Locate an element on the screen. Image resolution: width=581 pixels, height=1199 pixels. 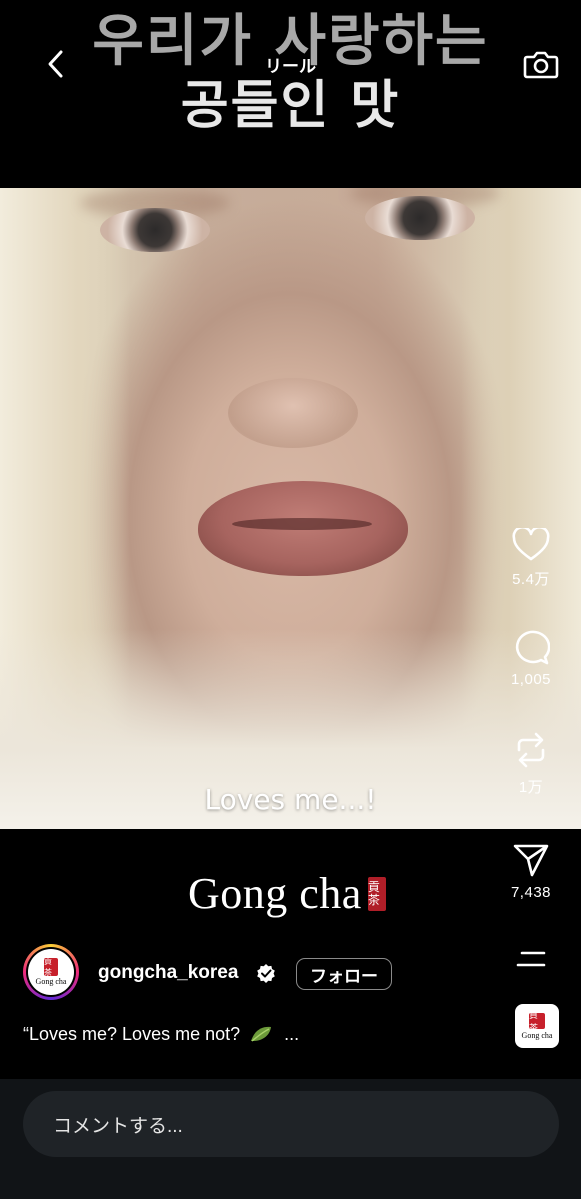
page-title: リール is located at coordinates (290, 66).